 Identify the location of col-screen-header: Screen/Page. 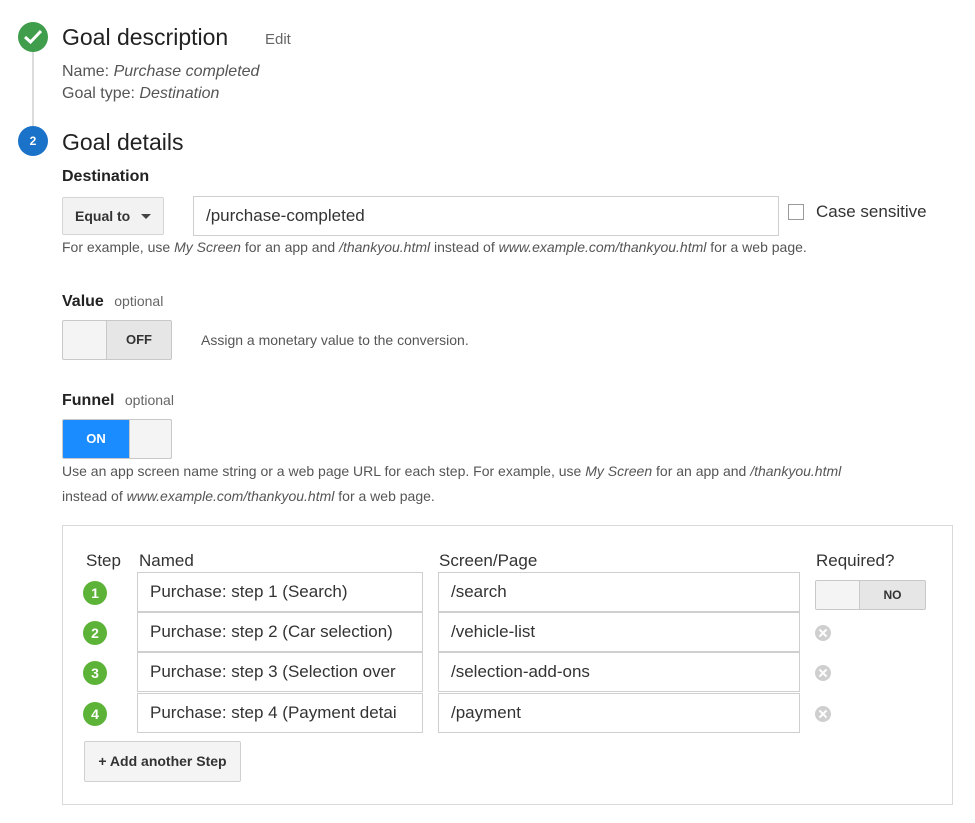
(488, 560).